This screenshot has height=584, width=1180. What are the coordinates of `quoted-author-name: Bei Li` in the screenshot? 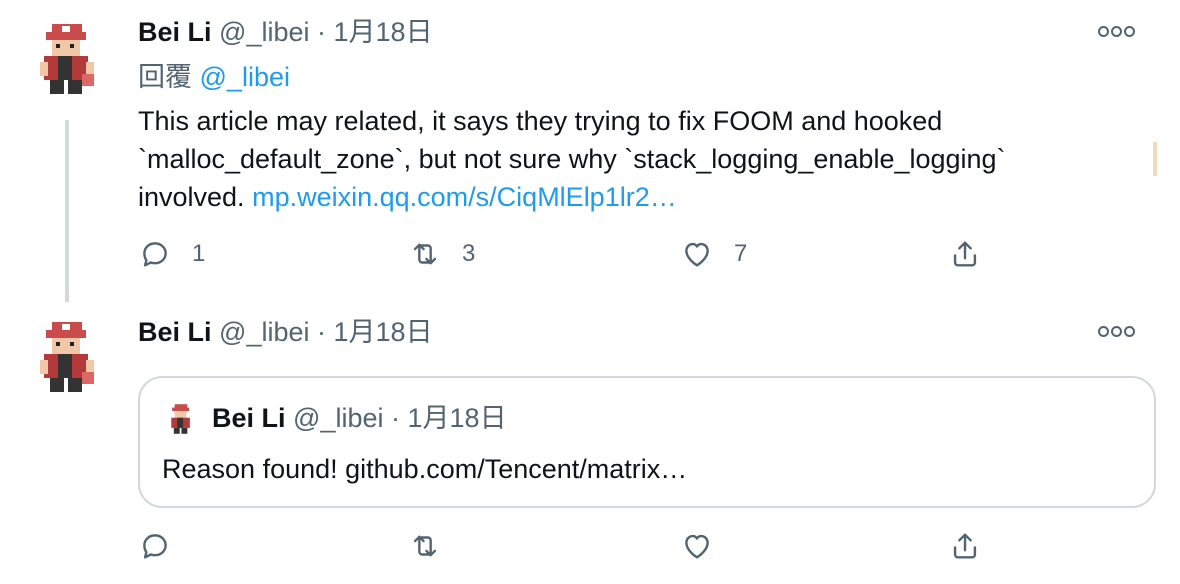 It's located at (249, 418).